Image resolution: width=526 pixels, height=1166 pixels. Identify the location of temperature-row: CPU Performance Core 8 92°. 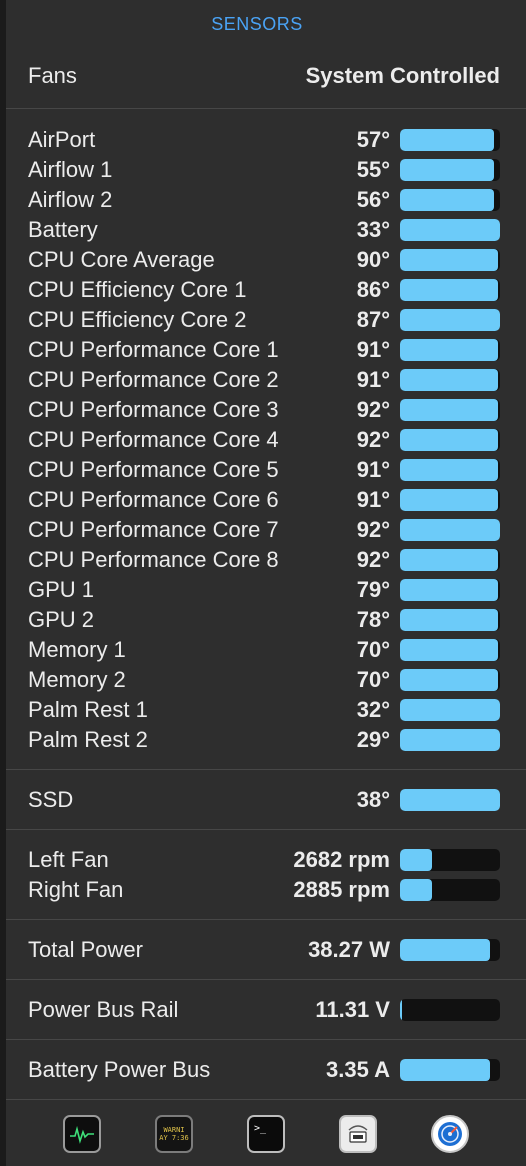
(264, 560).